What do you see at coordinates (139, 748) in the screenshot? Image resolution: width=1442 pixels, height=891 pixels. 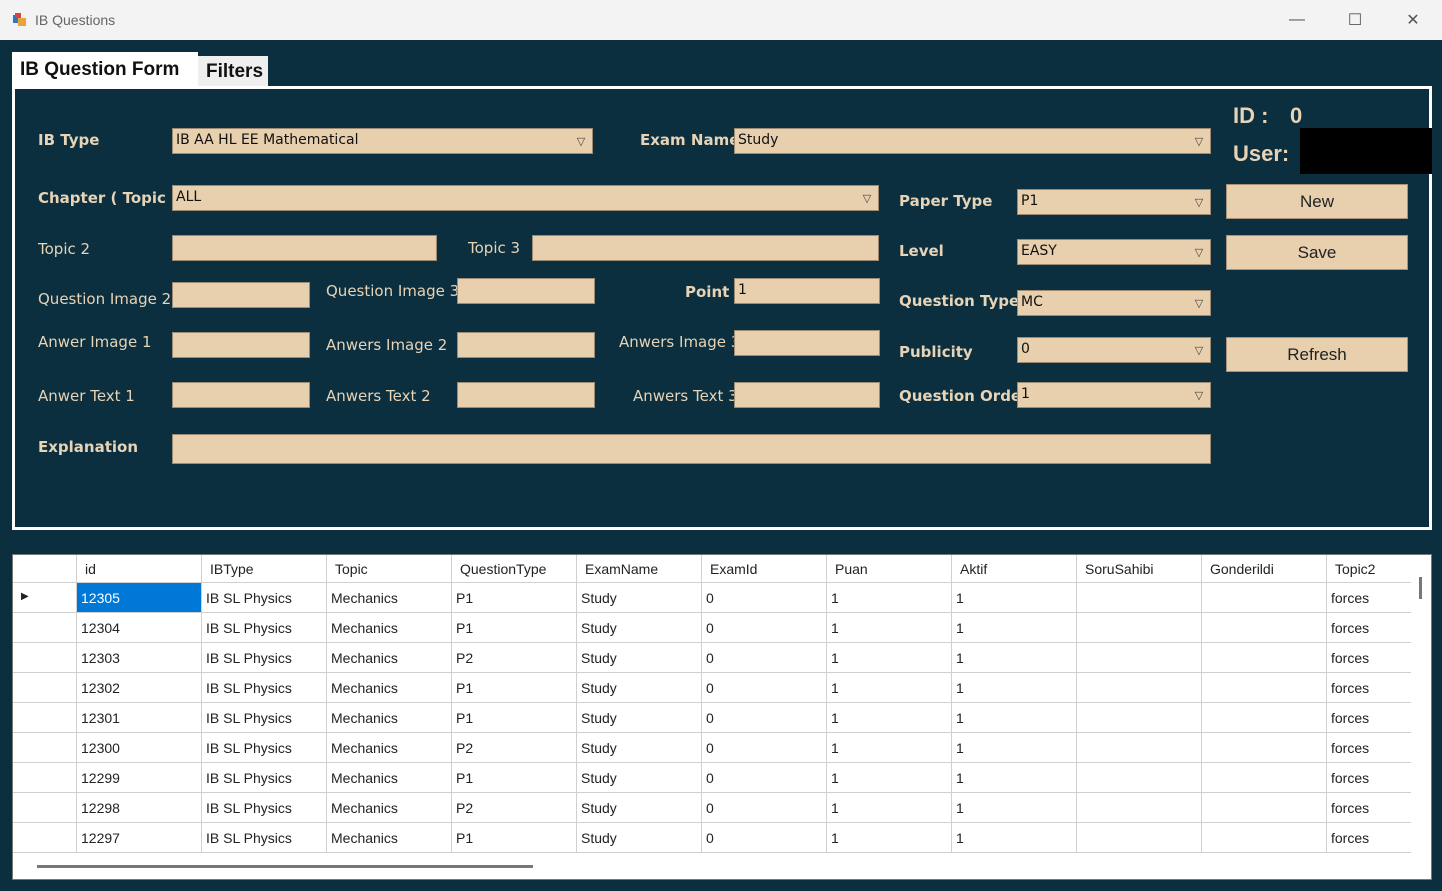 I see `table-cell: 12300` at bounding box center [139, 748].